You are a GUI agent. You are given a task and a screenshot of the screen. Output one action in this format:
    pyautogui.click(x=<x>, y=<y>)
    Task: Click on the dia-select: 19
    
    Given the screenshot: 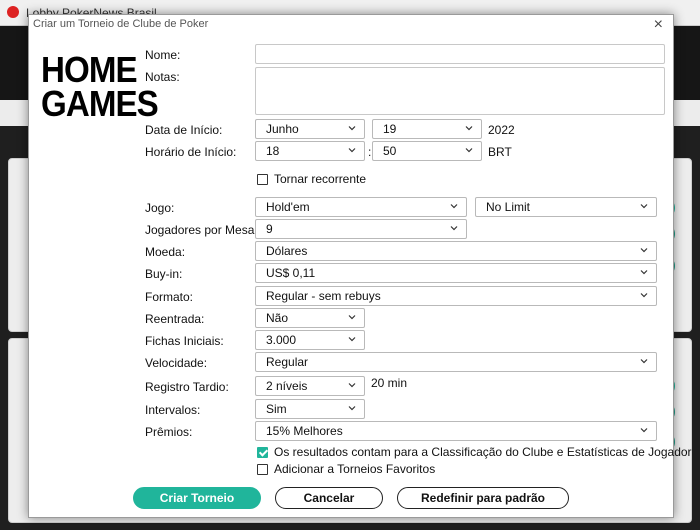 What is the action you would take?
    pyautogui.click(x=427, y=129)
    